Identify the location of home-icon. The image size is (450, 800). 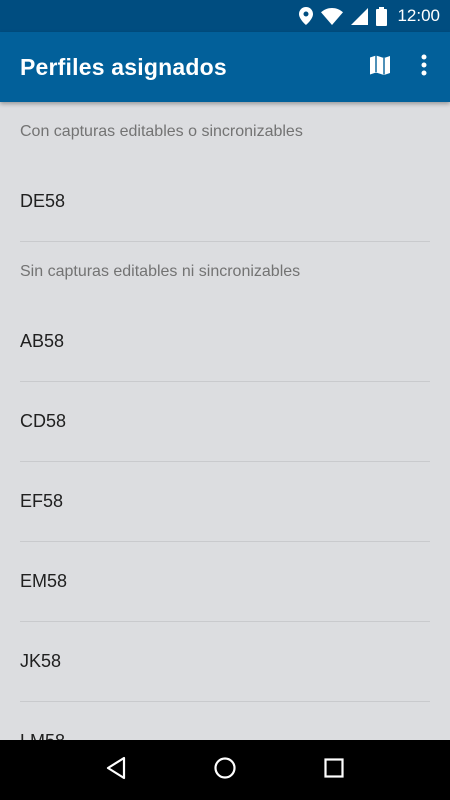
(225, 770).